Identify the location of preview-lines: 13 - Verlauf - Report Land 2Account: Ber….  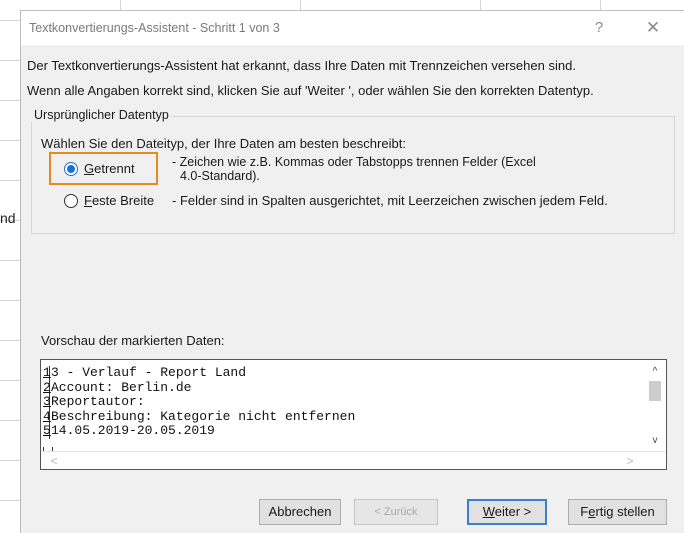
(336, 402).